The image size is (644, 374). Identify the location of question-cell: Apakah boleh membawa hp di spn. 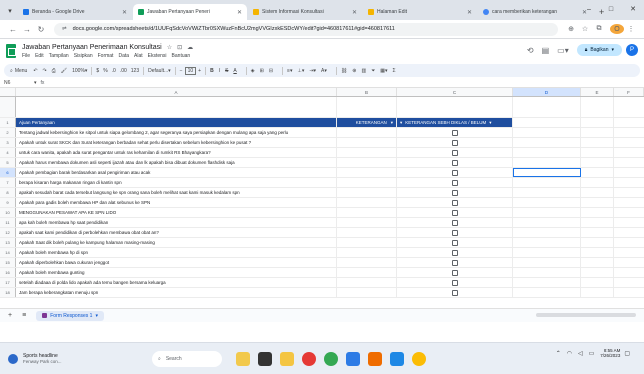
(176, 252).